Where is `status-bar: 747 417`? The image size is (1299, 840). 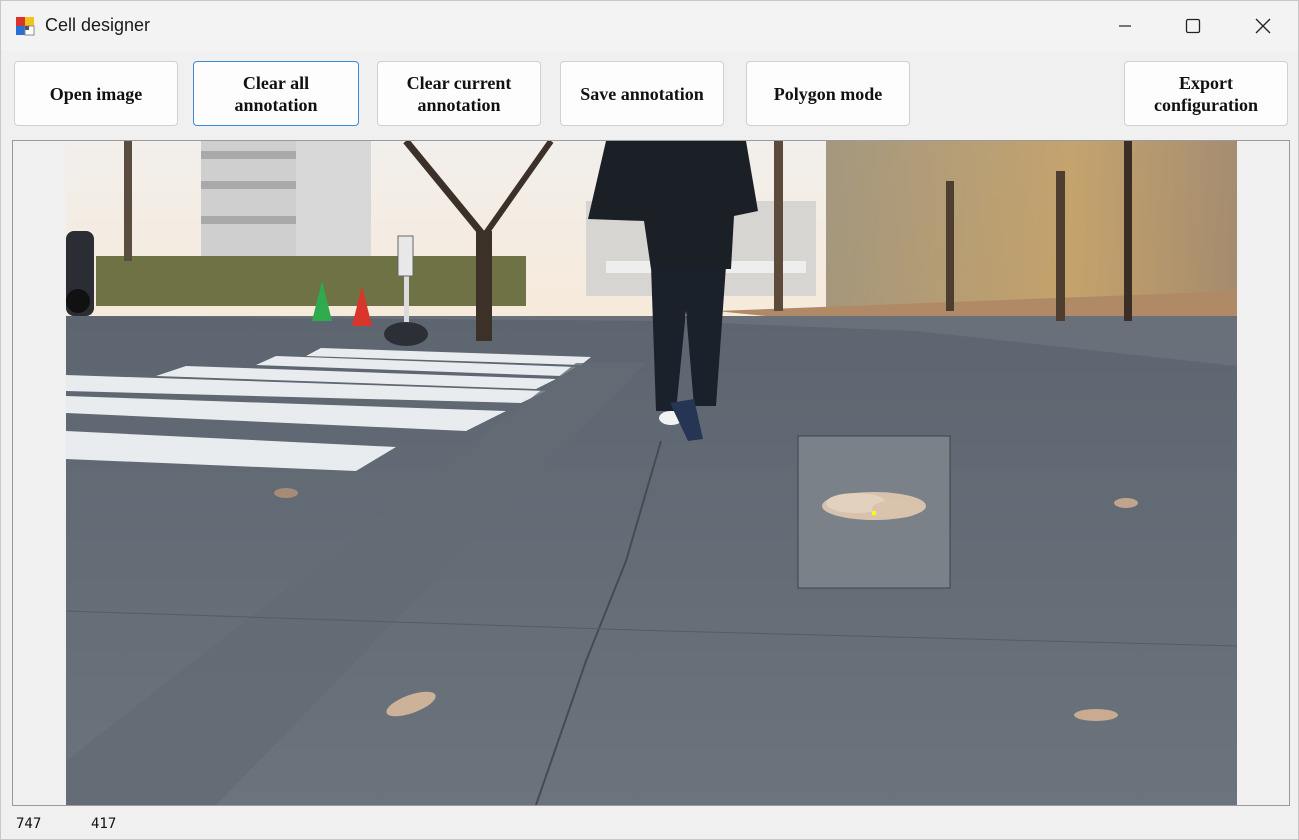
status-bar: 747 417 is located at coordinates (649, 825).